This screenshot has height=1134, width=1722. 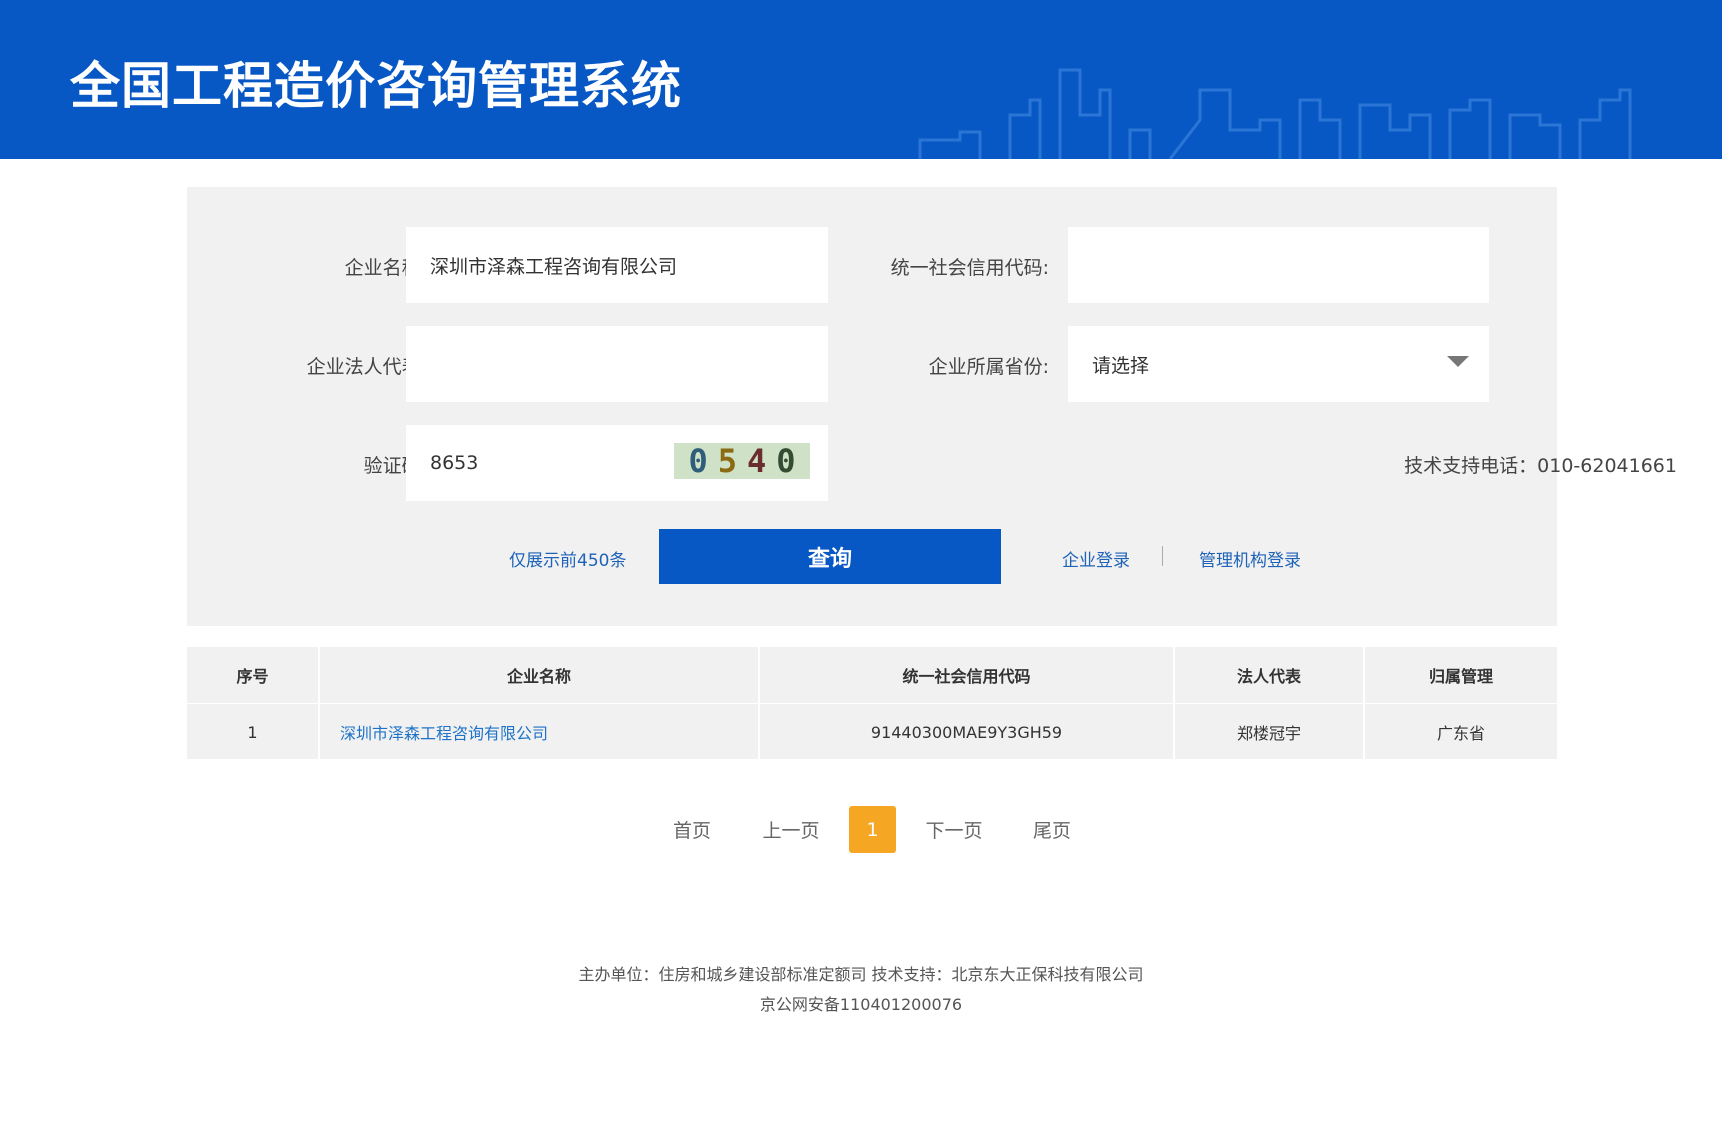 I want to click on captcha-label: 验证码:, so click(x=395, y=466).